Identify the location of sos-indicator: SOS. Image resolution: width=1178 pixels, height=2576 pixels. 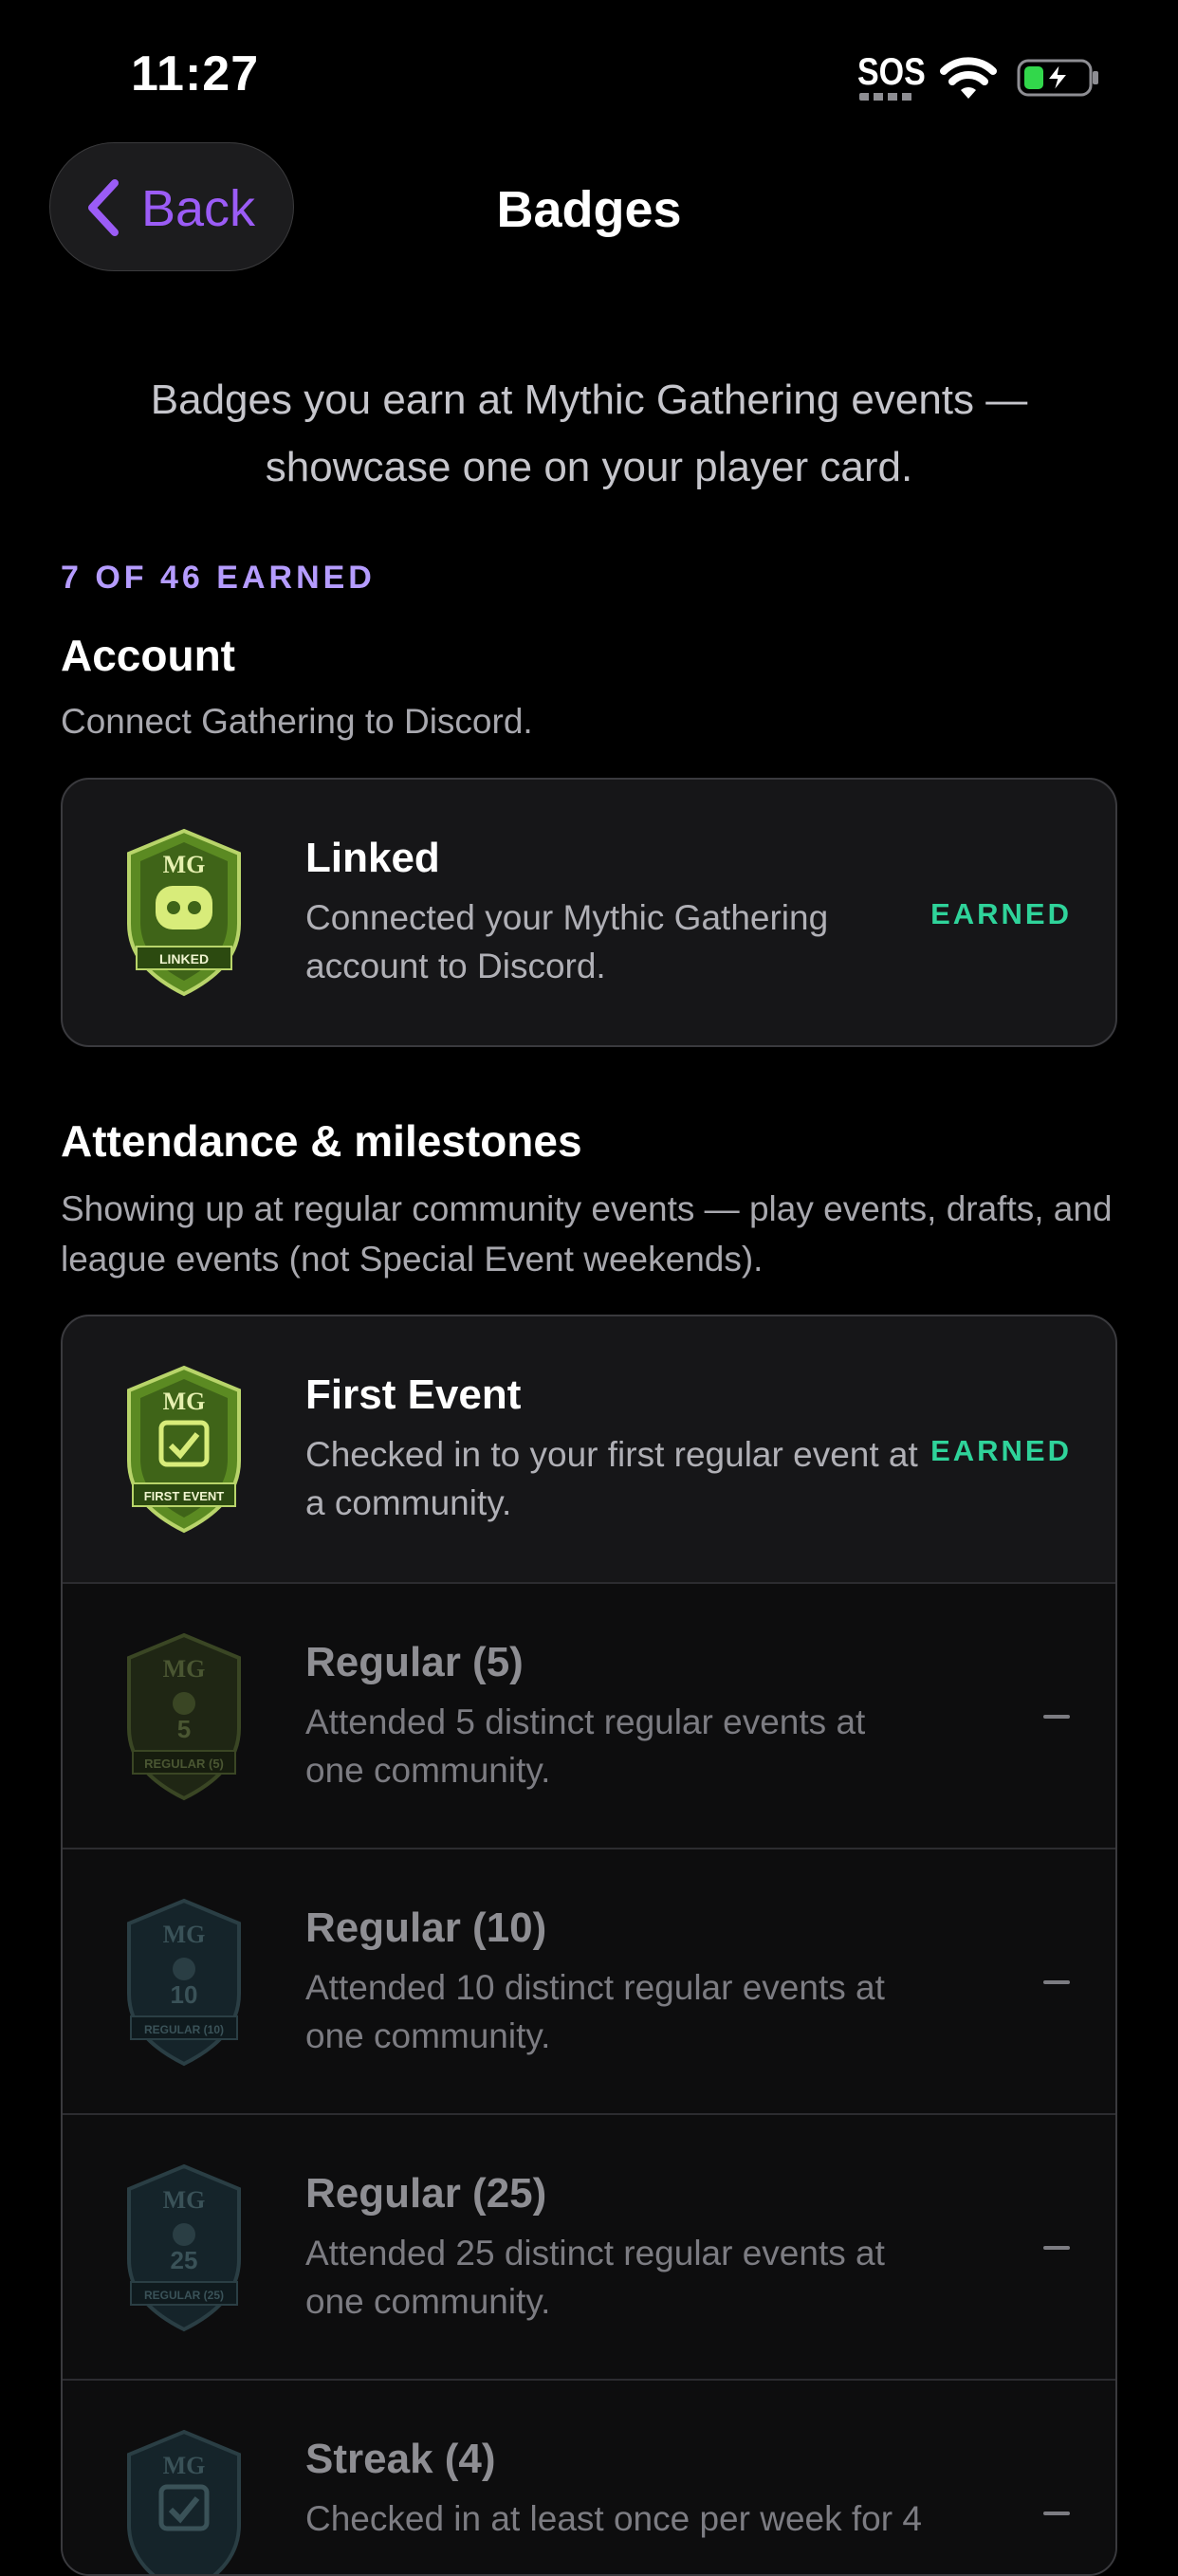
(892, 72).